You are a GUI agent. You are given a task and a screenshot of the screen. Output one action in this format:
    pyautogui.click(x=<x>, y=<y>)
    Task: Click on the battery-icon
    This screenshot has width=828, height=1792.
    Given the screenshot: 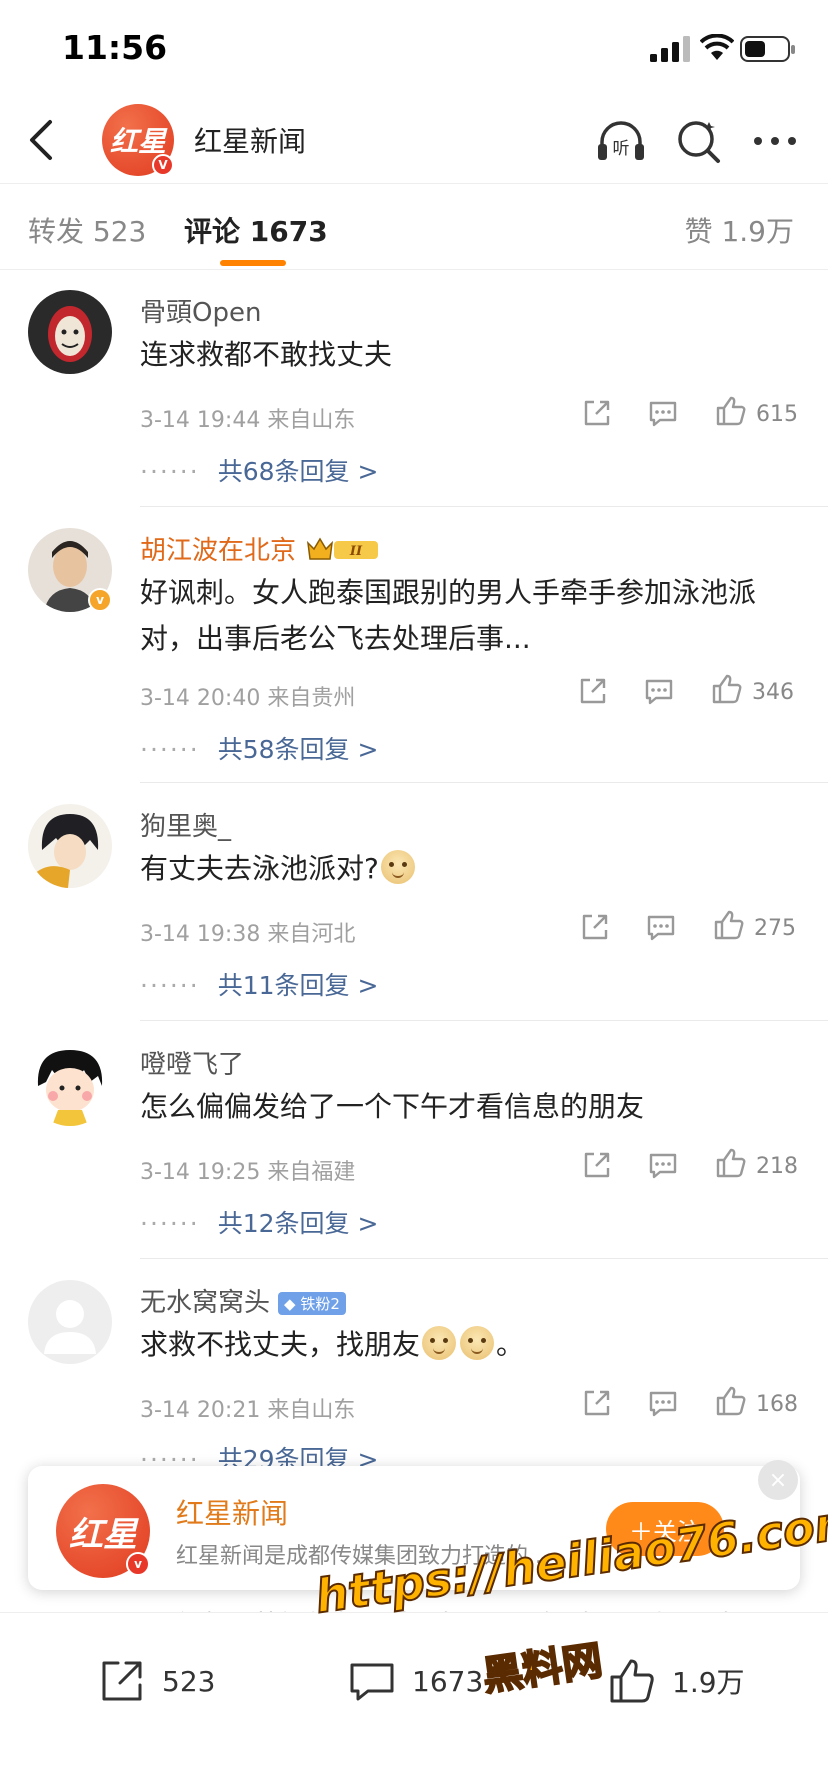 What is the action you would take?
    pyautogui.click(x=767, y=49)
    